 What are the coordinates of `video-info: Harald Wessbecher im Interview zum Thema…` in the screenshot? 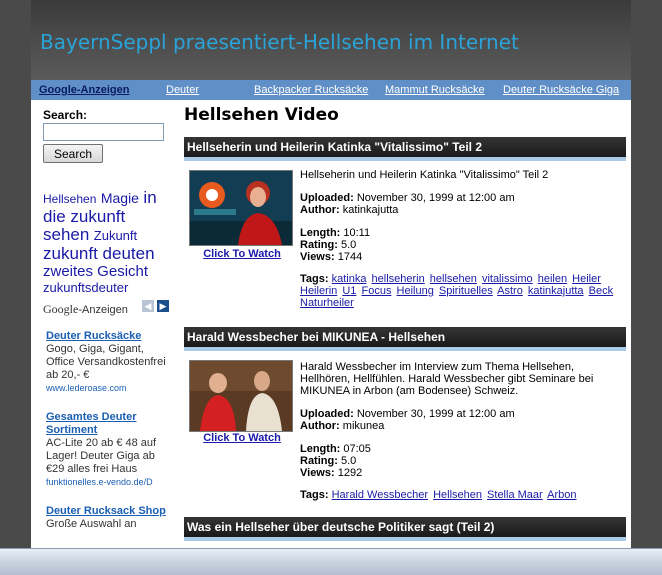 It's located at (463, 431).